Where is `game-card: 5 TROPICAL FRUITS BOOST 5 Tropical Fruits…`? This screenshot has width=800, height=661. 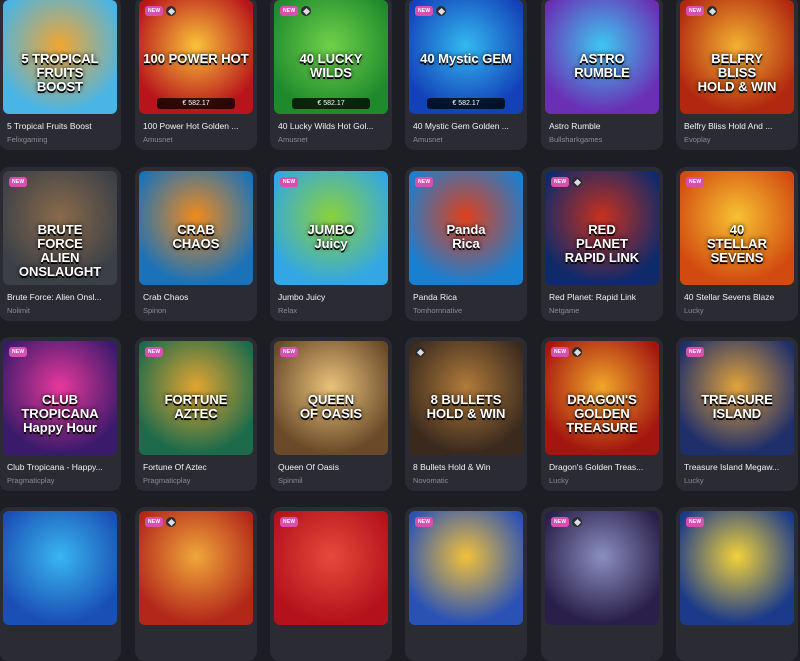 game-card: 5 TROPICAL FRUITS BOOST 5 Tropical Fruits… is located at coordinates (60, 75).